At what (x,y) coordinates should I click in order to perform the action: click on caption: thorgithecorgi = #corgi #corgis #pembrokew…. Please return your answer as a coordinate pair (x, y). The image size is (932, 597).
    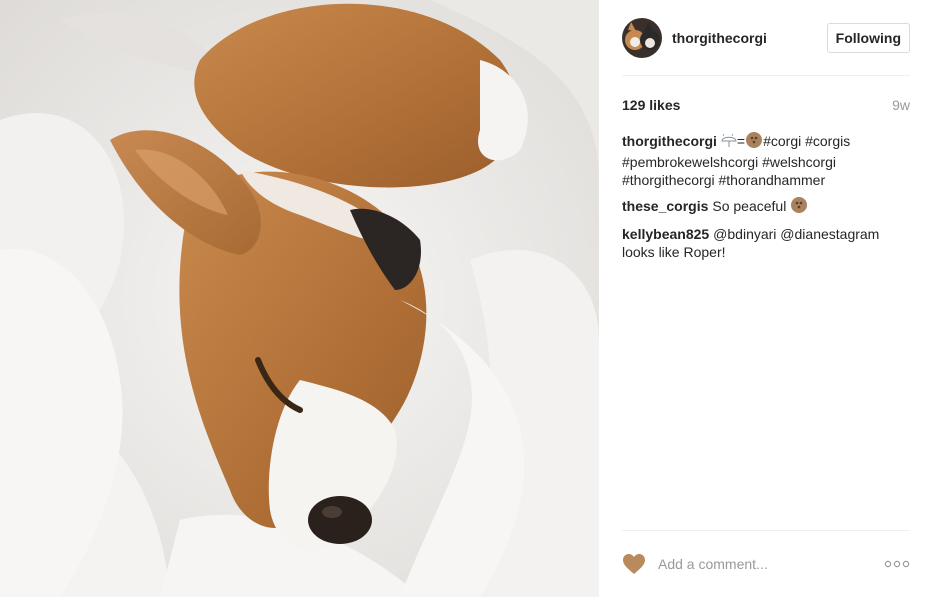
    Looking at the image, I should click on (766, 160).